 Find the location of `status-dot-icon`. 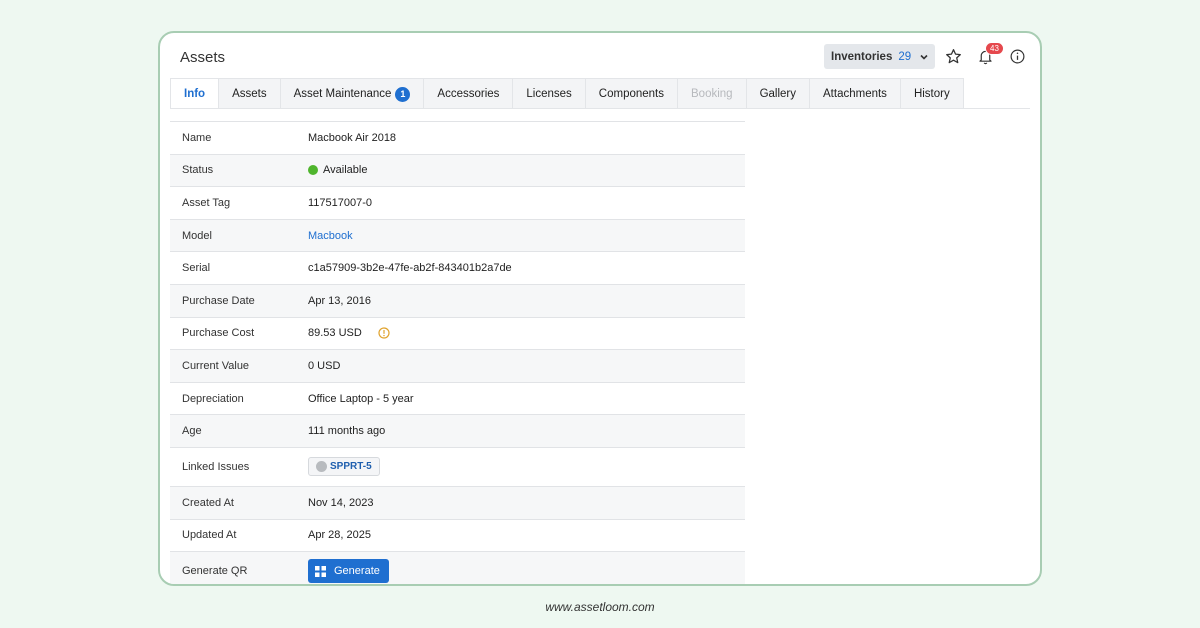

status-dot-icon is located at coordinates (313, 170).